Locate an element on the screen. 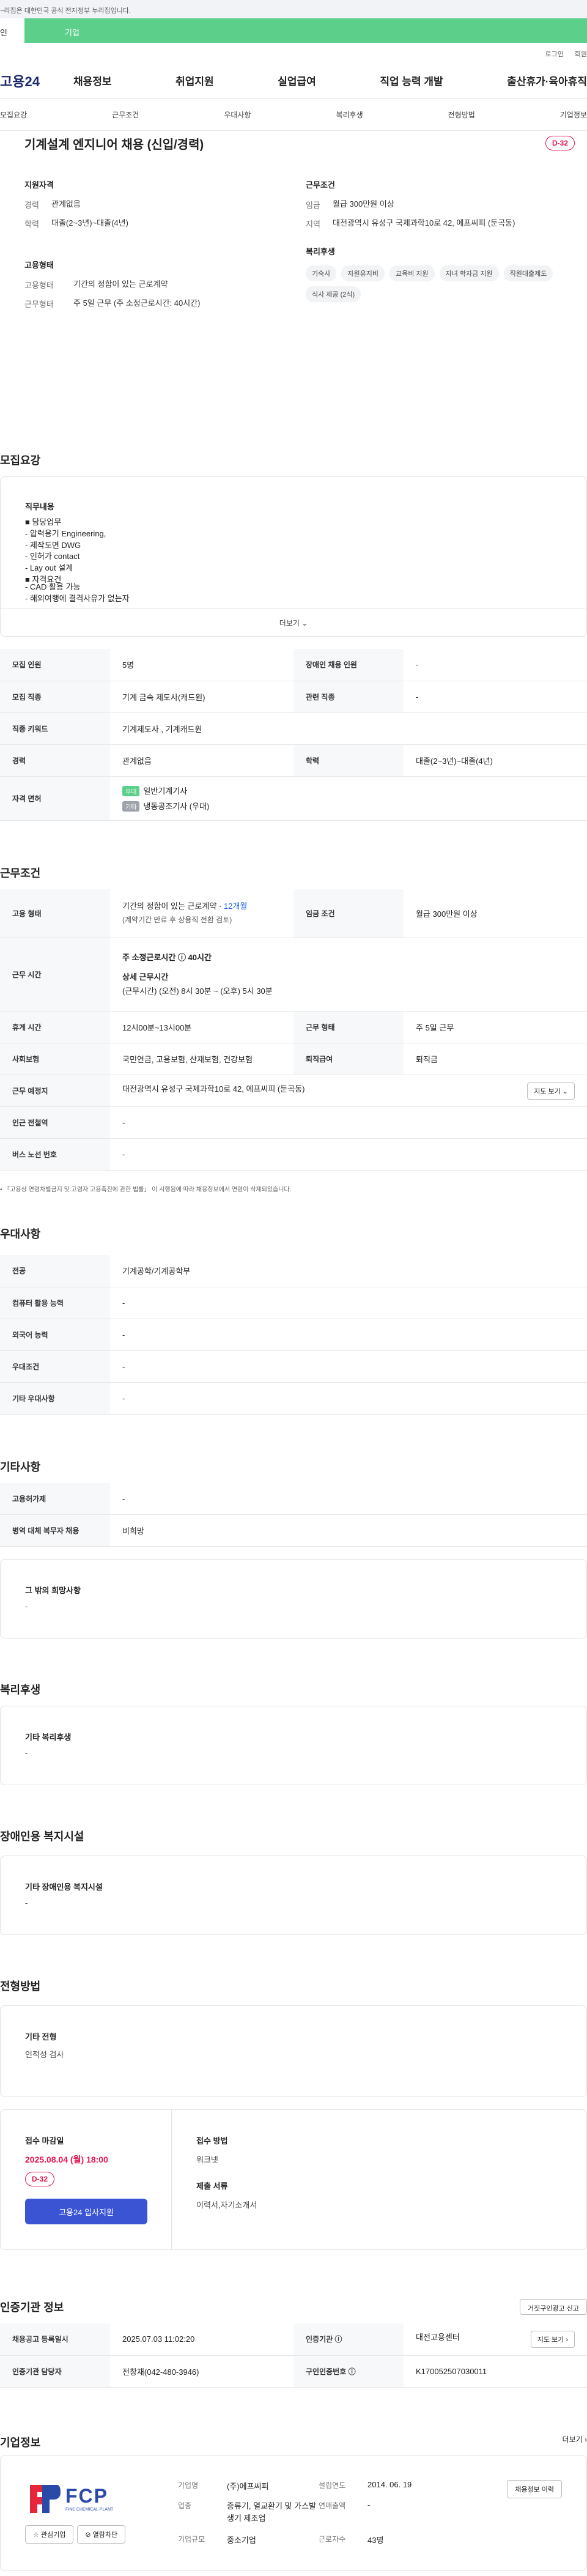 Image resolution: width=587 pixels, height=2576 pixels. gnb-item-training: 직업 능력 개발 is located at coordinates (411, 80).